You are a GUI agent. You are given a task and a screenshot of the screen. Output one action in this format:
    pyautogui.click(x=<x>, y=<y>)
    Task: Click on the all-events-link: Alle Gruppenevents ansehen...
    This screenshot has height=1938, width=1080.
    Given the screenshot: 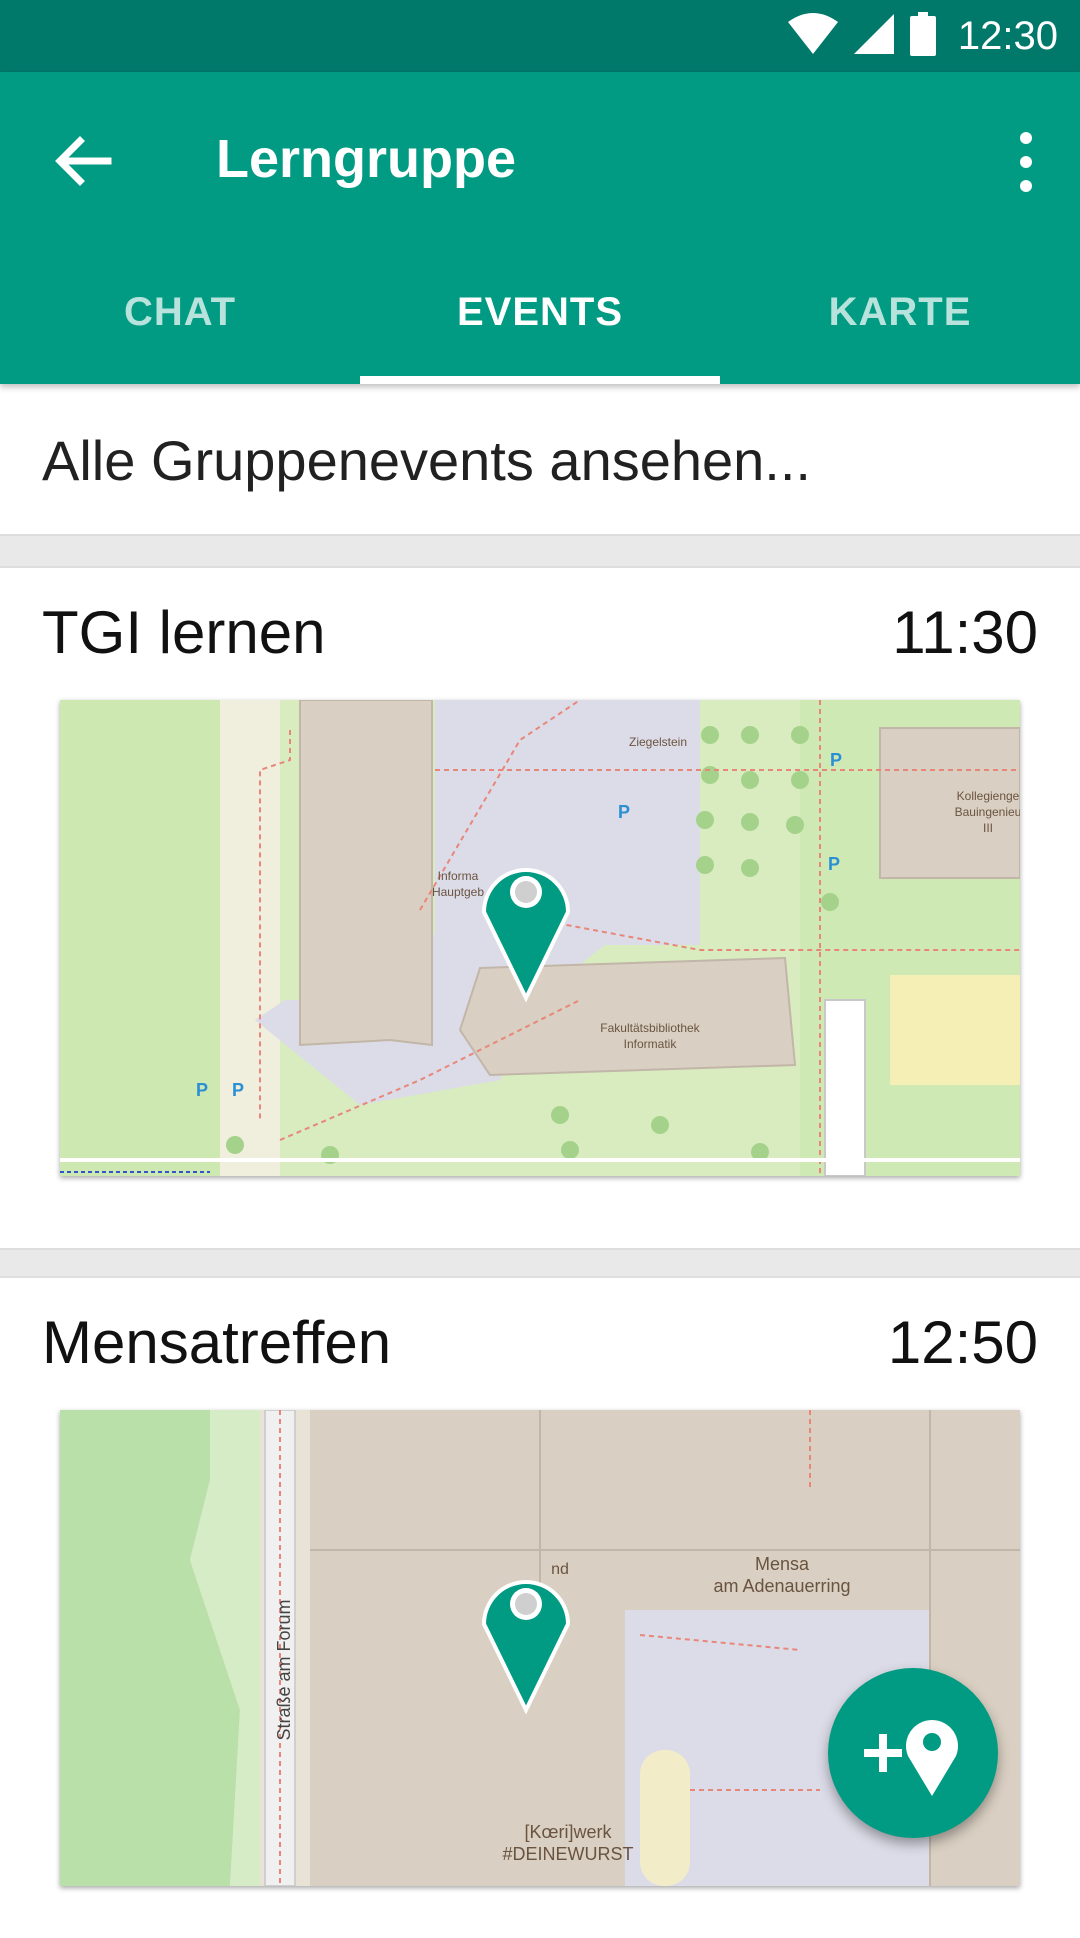 What is the action you would take?
    pyautogui.click(x=426, y=460)
    